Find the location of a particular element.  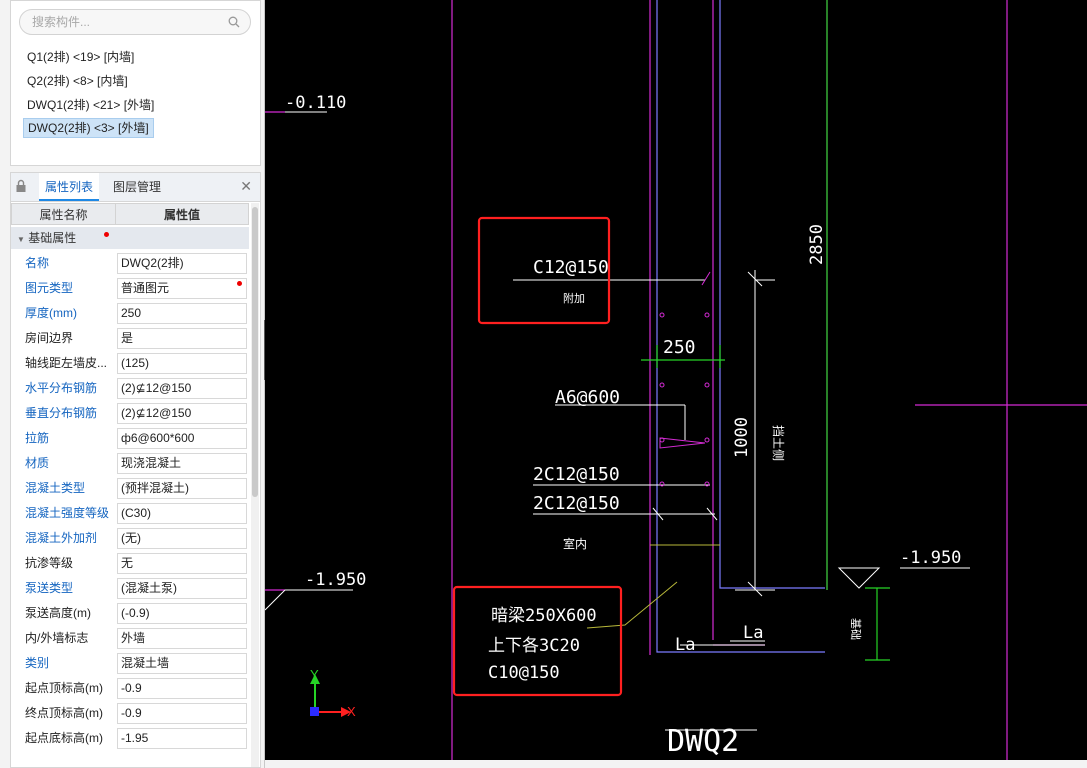

property-scrollbar is located at coordinates (255, 485).